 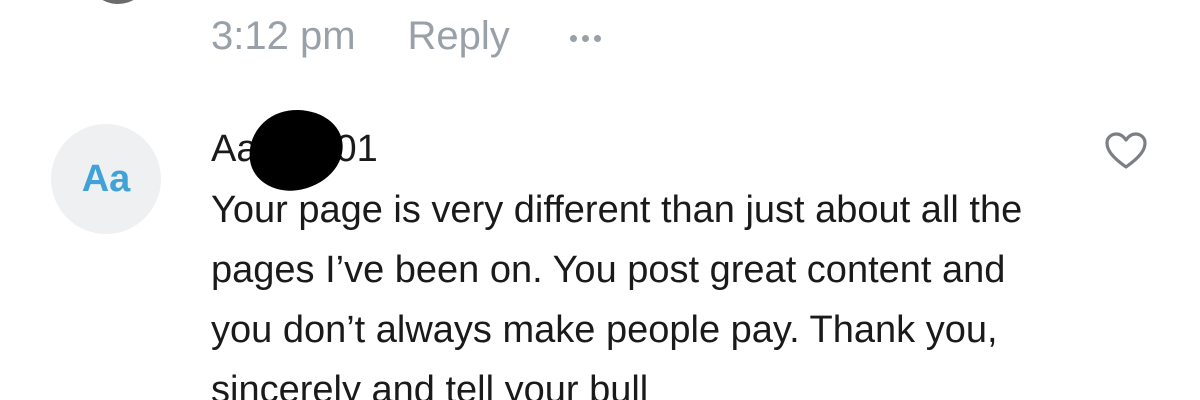 What do you see at coordinates (459, 36) in the screenshot?
I see `reply-button: Reply` at bounding box center [459, 36].